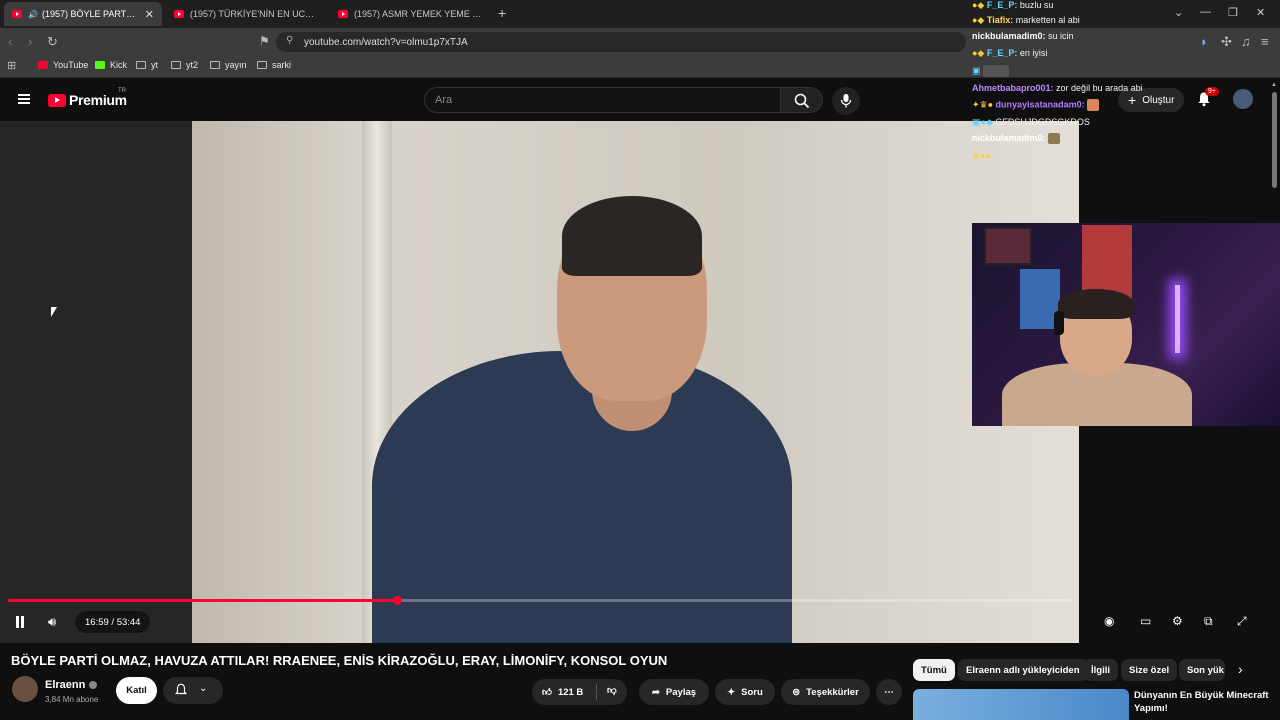 The height and width of the screenshot is (720, 1280). I want to click on apps-grid-icon: ⊞, so click(11, 65).